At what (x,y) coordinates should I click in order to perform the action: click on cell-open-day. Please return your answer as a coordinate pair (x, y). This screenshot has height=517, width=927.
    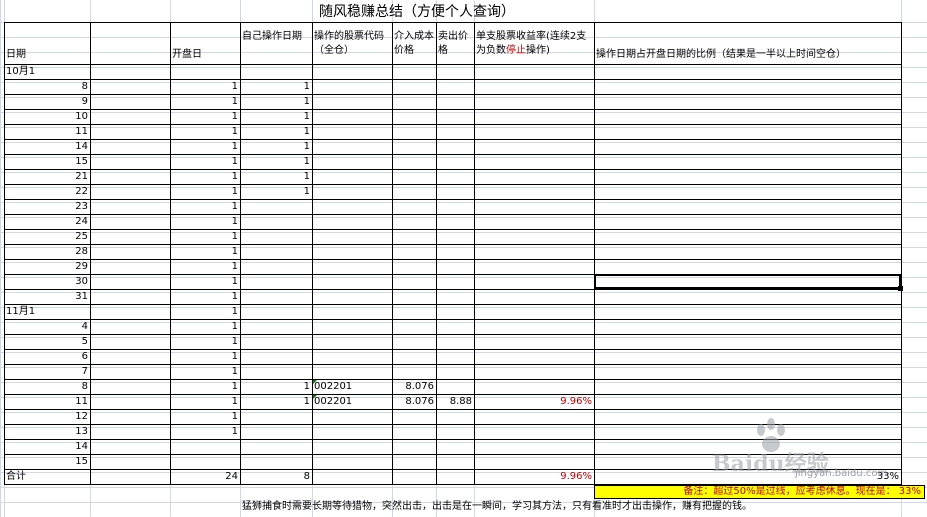
    Looking at the image, I should click on (205, 447).